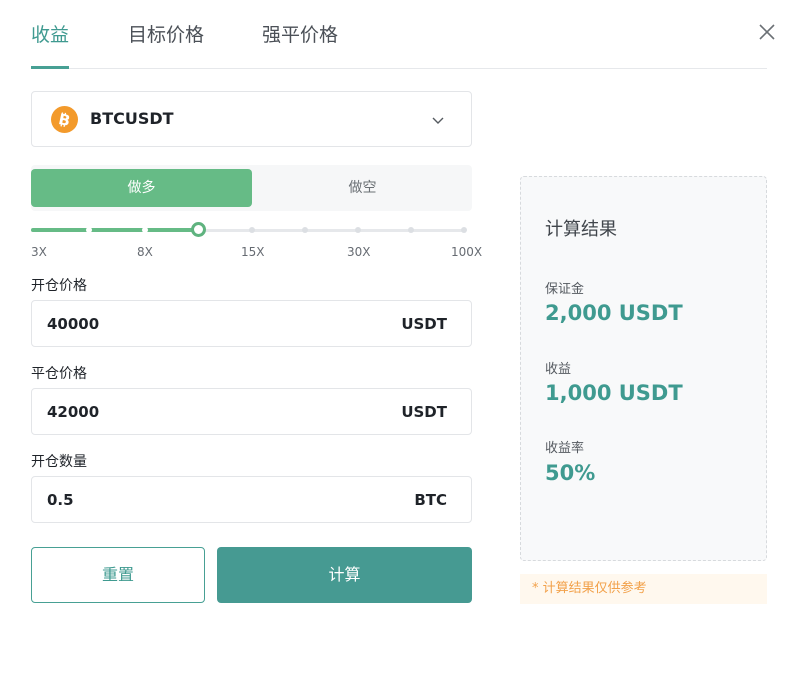 Image resolution: width=798 pixels, height=685 pixels. Describe the element at coordinates (570, 473) in the screenshot. I see `roe-value: 50%` at that location.